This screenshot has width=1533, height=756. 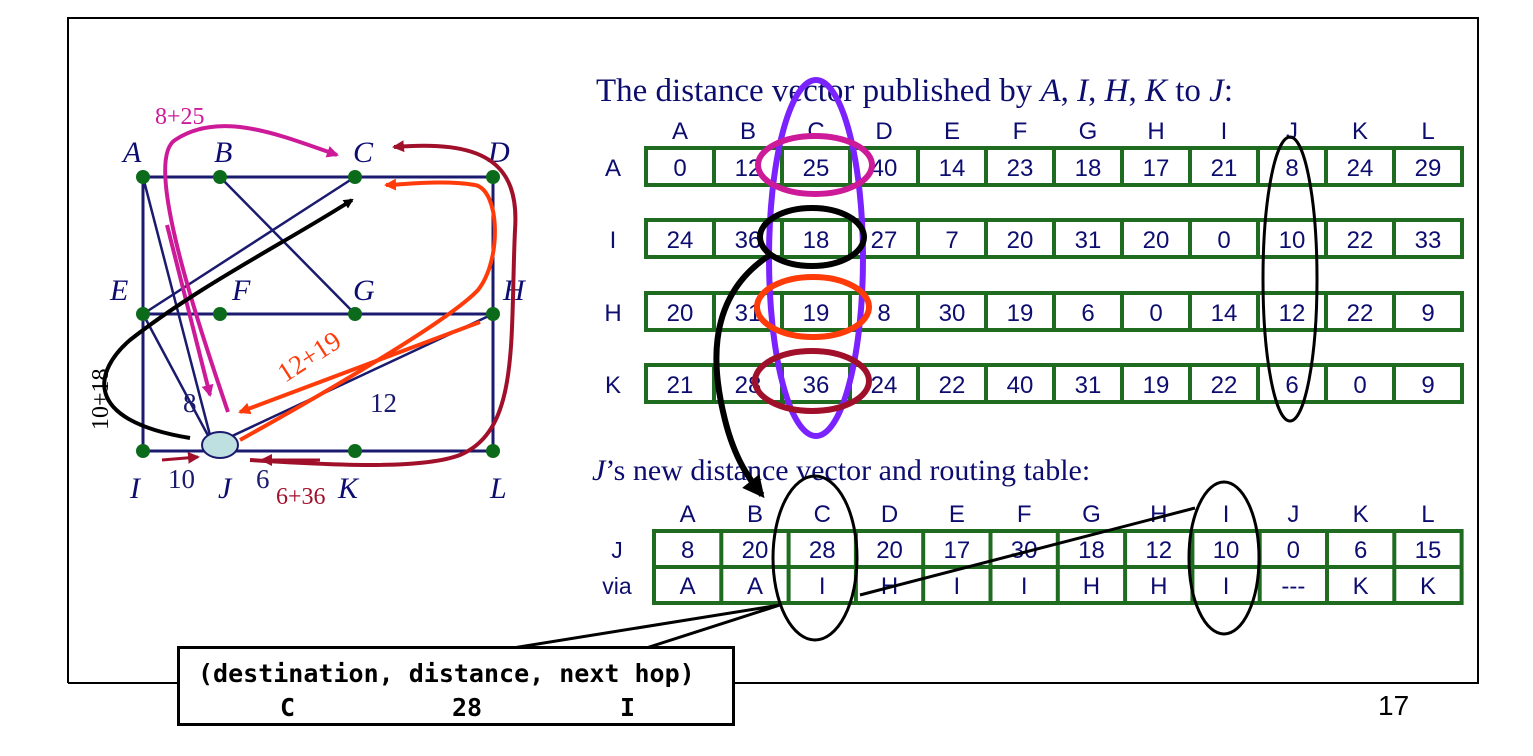 What do you see at coordinates (1224, 131) in the screenshot?
I see `published-col-header-I: I` at bounding box center [1224, 131].